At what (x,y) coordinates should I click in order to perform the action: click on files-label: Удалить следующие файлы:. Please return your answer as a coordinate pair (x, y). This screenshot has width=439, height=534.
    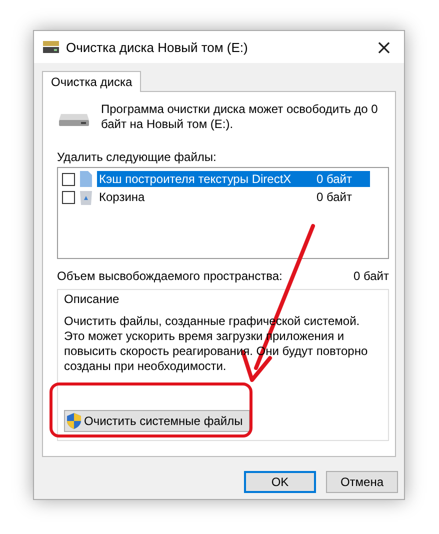
    Looking at the image, I should click on (137, 157).